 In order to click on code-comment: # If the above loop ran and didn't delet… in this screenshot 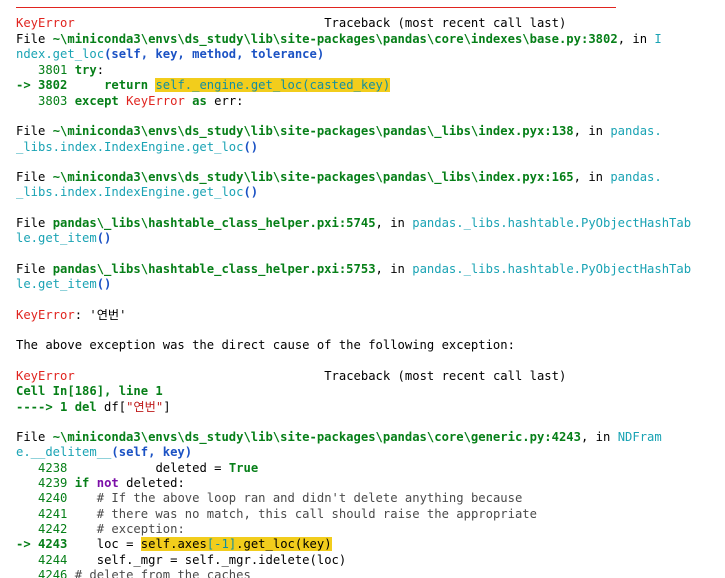, I will do `click(309, 498)`.